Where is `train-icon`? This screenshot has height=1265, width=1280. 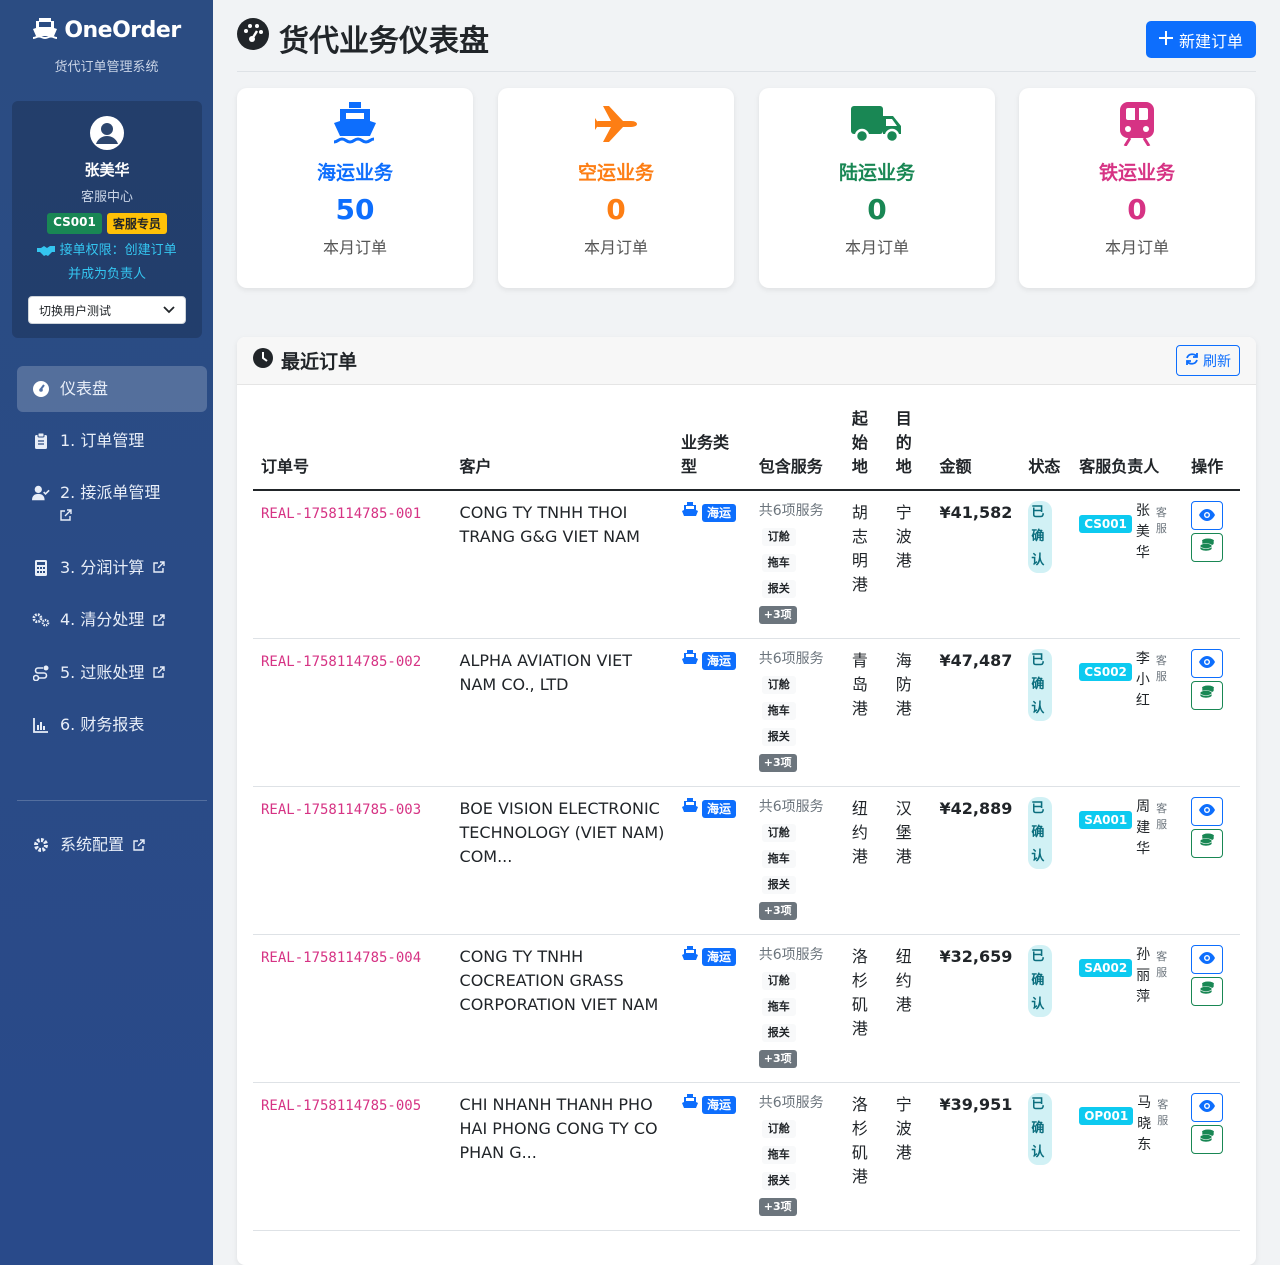 train-icon is located at coordinates (1137, 124).